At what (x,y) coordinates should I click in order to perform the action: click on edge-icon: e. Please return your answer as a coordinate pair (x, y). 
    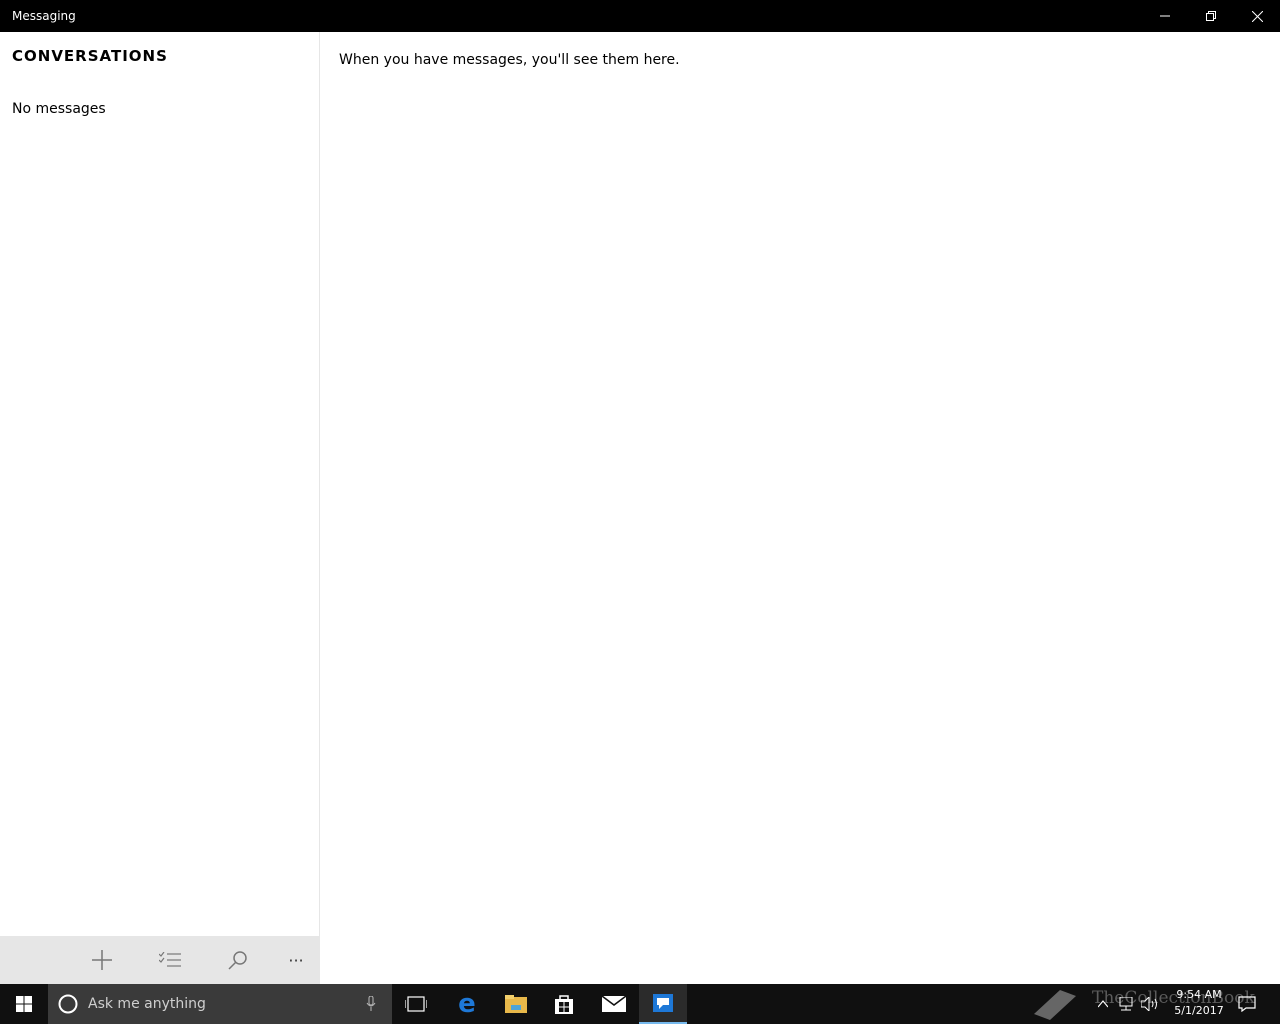
    Looking at the image, I should click on (467, 1004).